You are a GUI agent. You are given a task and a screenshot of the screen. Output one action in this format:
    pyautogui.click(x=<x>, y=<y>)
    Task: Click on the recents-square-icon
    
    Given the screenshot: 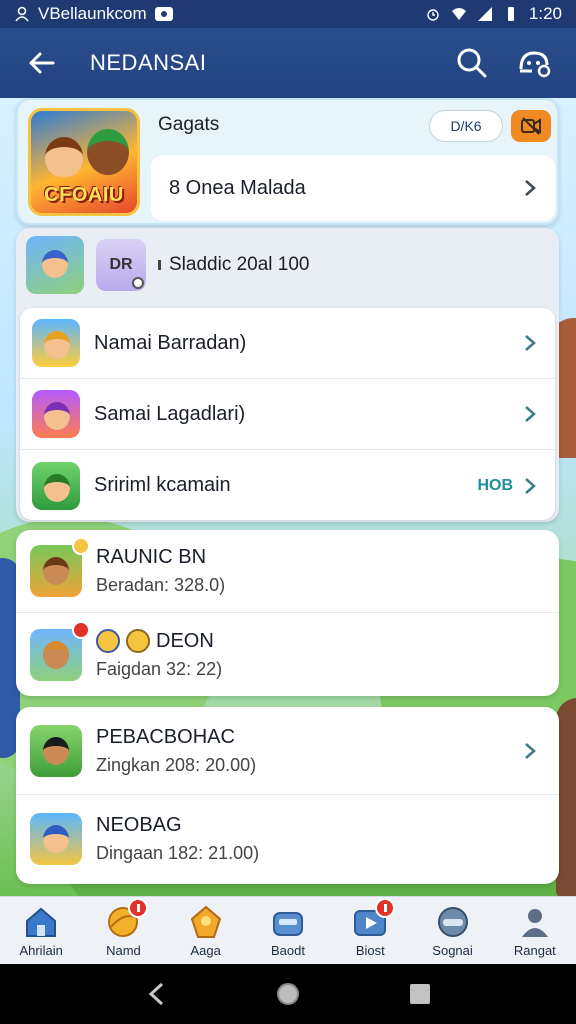 What is the action you would take?
    pyautogui.click(x=420, y=994)
    